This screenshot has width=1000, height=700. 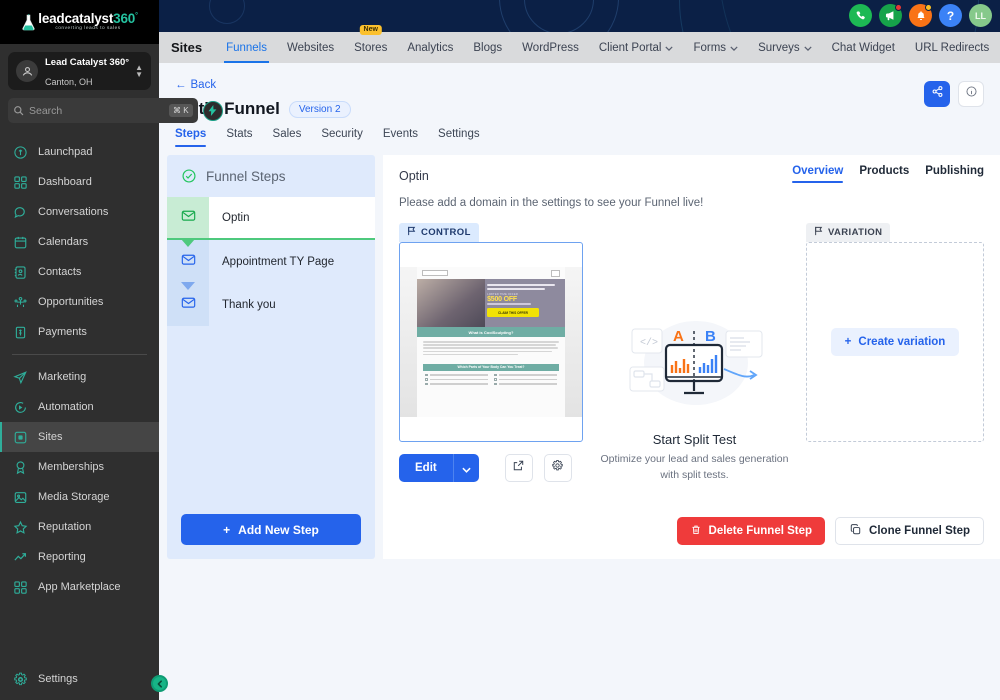 I want to click on step-settings-button, so click(x=557, y=468).